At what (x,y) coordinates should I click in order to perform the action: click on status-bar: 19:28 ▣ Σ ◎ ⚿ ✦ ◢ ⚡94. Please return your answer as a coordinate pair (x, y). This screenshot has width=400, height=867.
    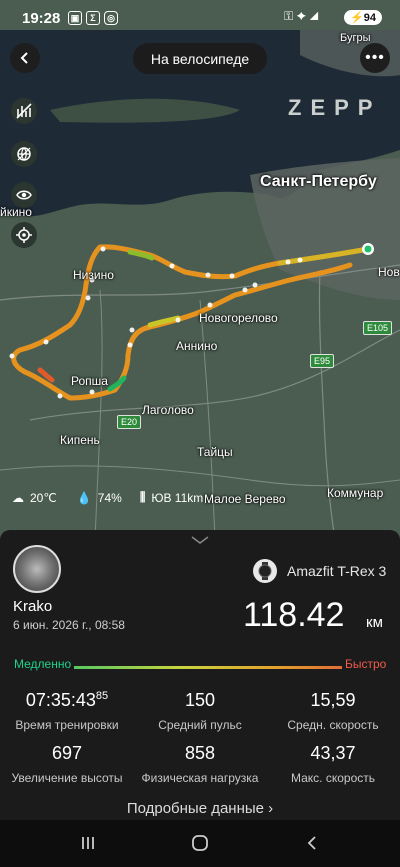
    Looking at the image, I should click on (200, 17).